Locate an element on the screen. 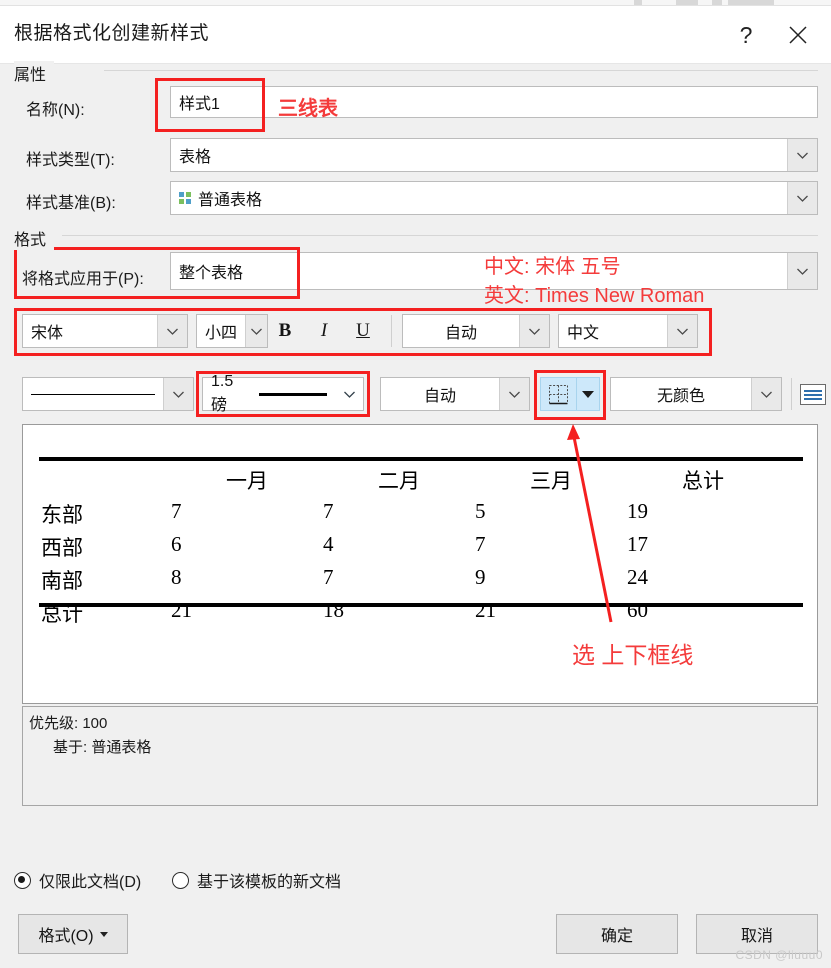 The width and height of the screenshot is (831, 968). name-input: 样式1 is located at coordinates (494, 102).